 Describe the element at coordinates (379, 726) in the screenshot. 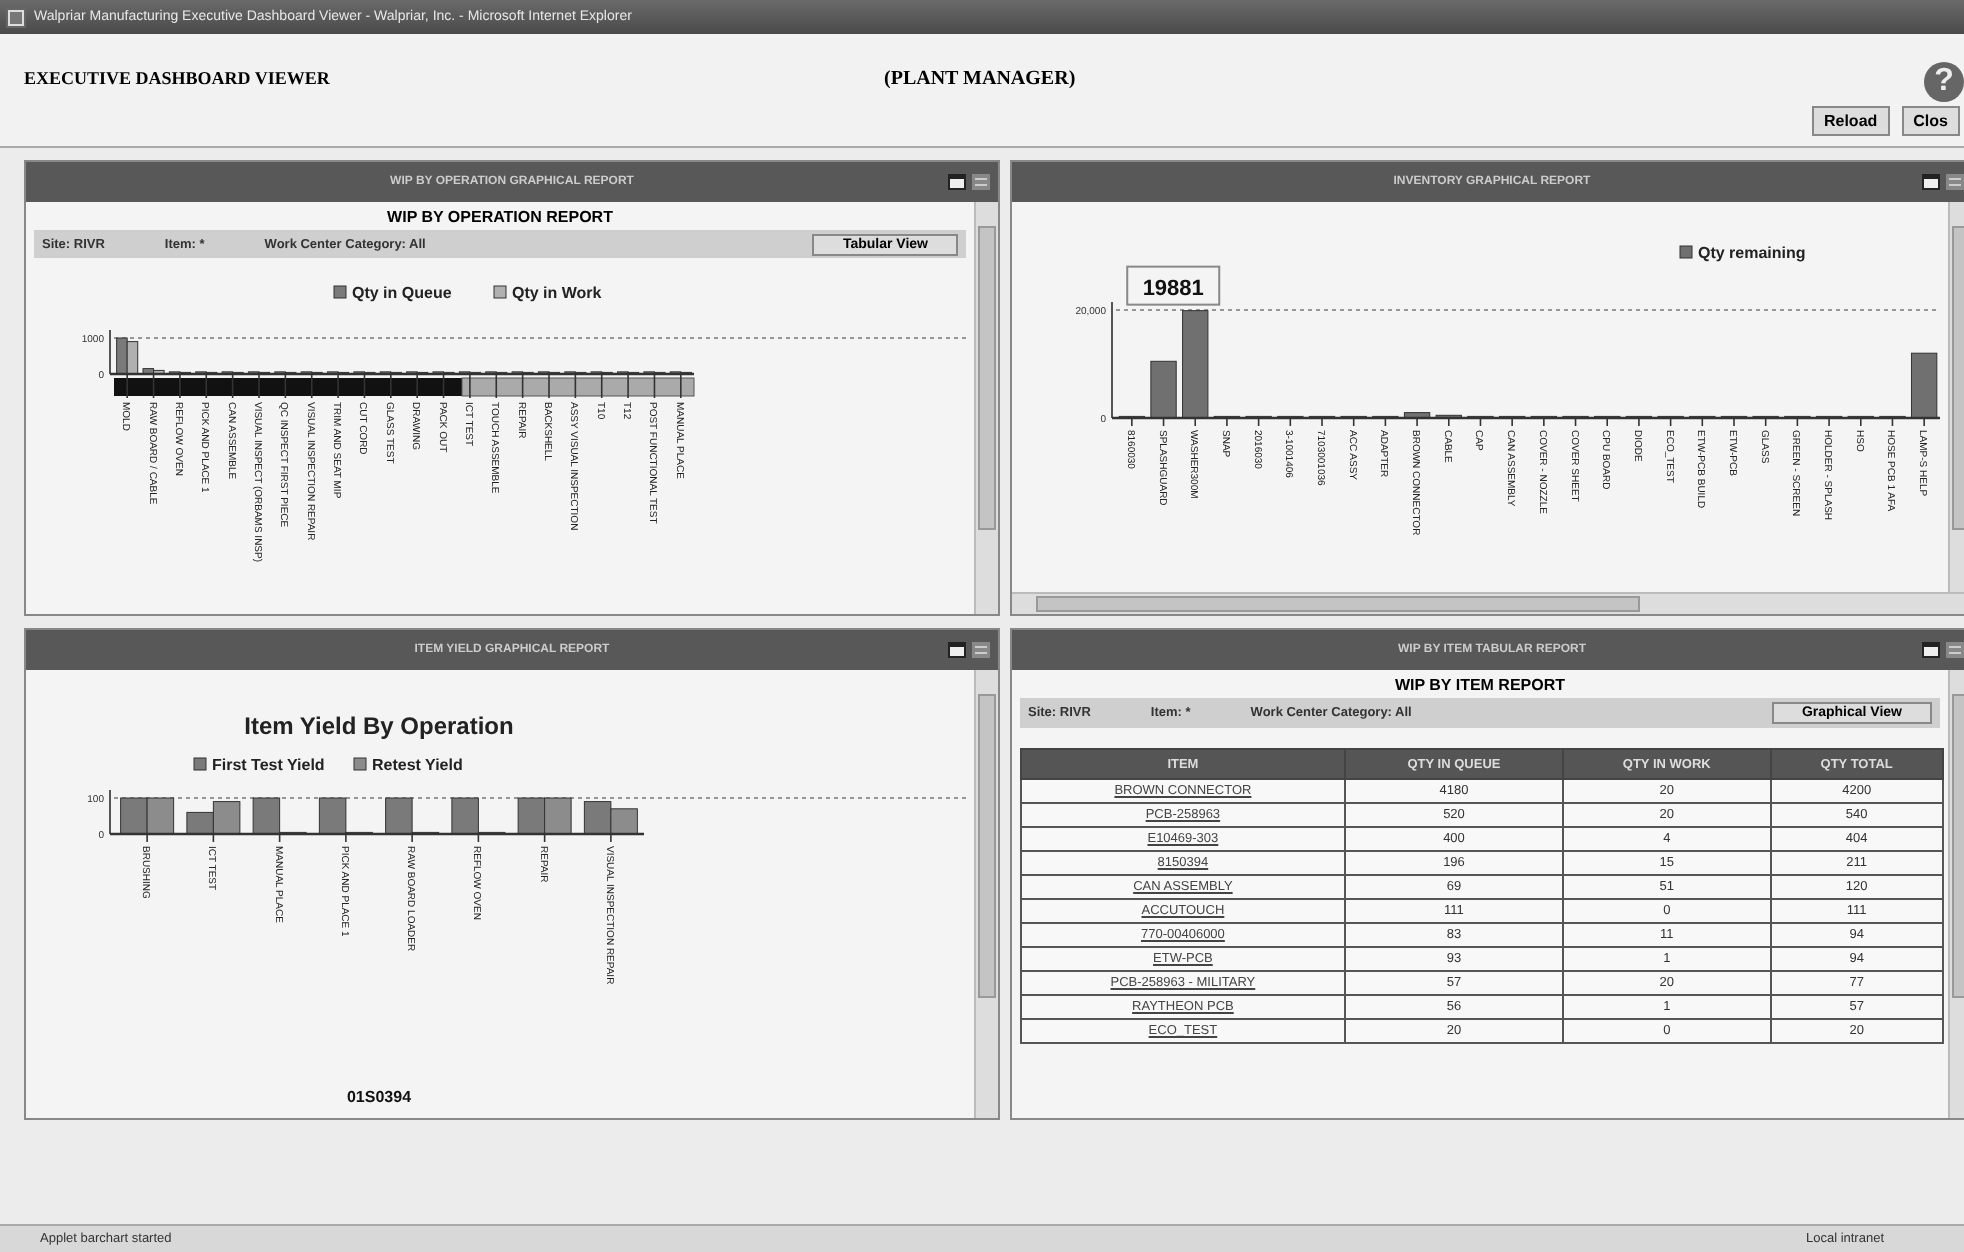

I see `chart-title: Item Yield By Operation` at that location.